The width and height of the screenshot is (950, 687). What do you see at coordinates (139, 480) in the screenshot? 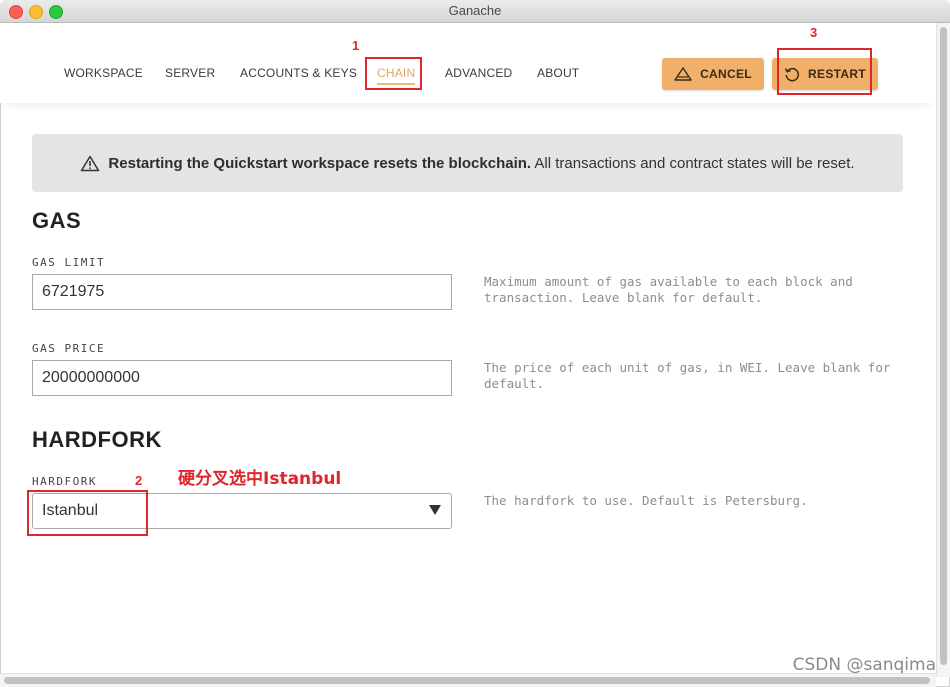
I see `annotation-number-2: 2` at bounding box center [139, 480].